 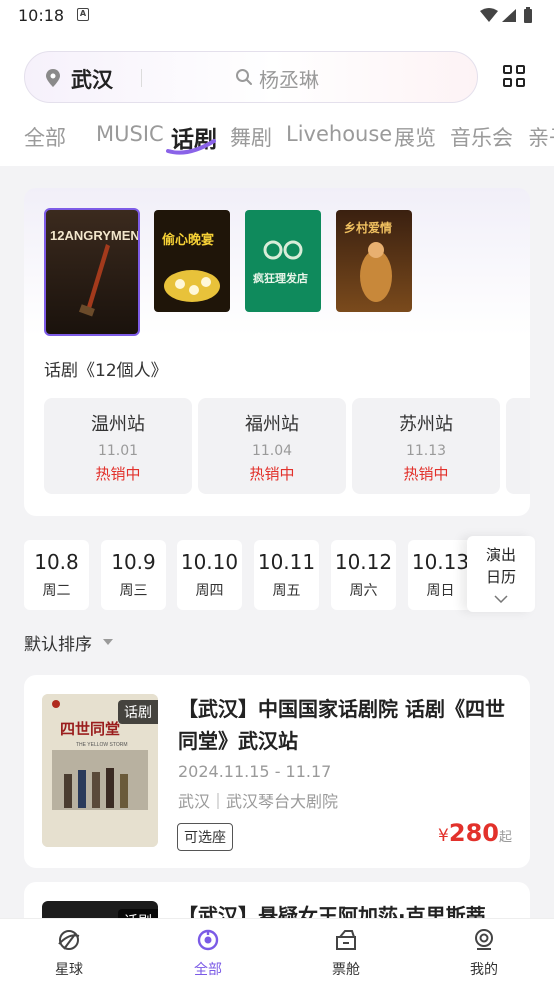 What do you see at coordinates (443, 836) in the screenshot?
I see `currency-symbol: ¥` at bounding box center [443, 836].